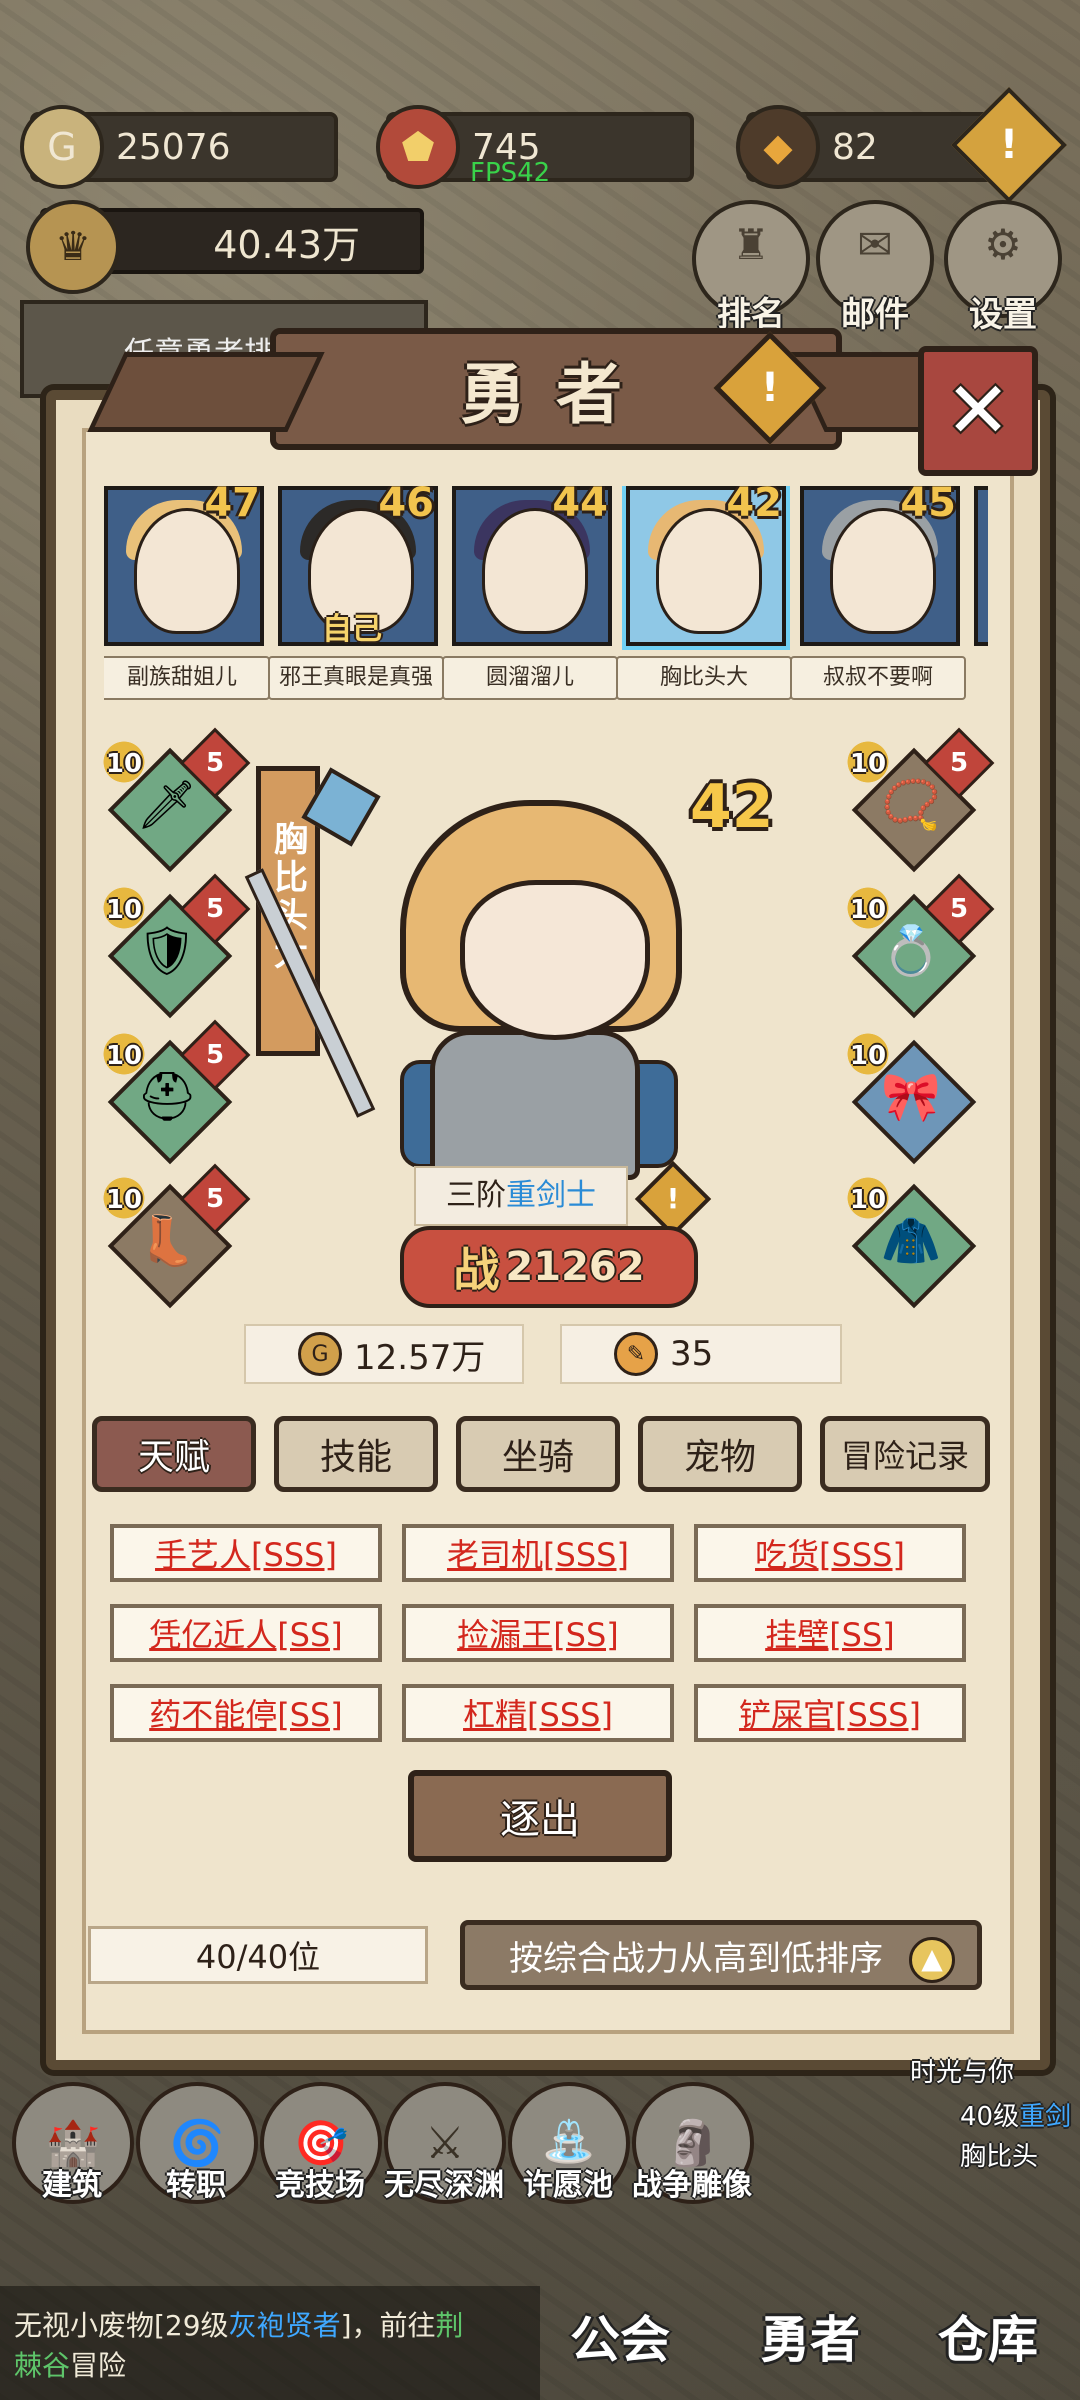  I want to click on hero-card: 45 叔叔不要啊, so click(878, 593).